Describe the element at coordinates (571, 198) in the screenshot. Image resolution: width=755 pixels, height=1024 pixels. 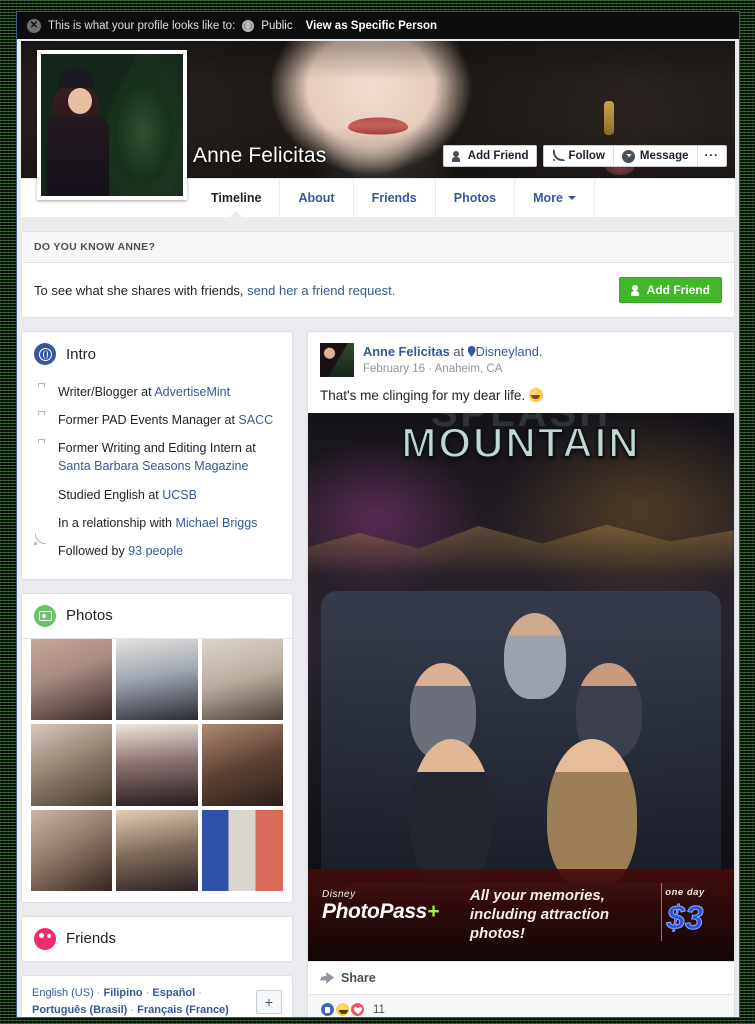
I see `chevron-down-icon` at that location.